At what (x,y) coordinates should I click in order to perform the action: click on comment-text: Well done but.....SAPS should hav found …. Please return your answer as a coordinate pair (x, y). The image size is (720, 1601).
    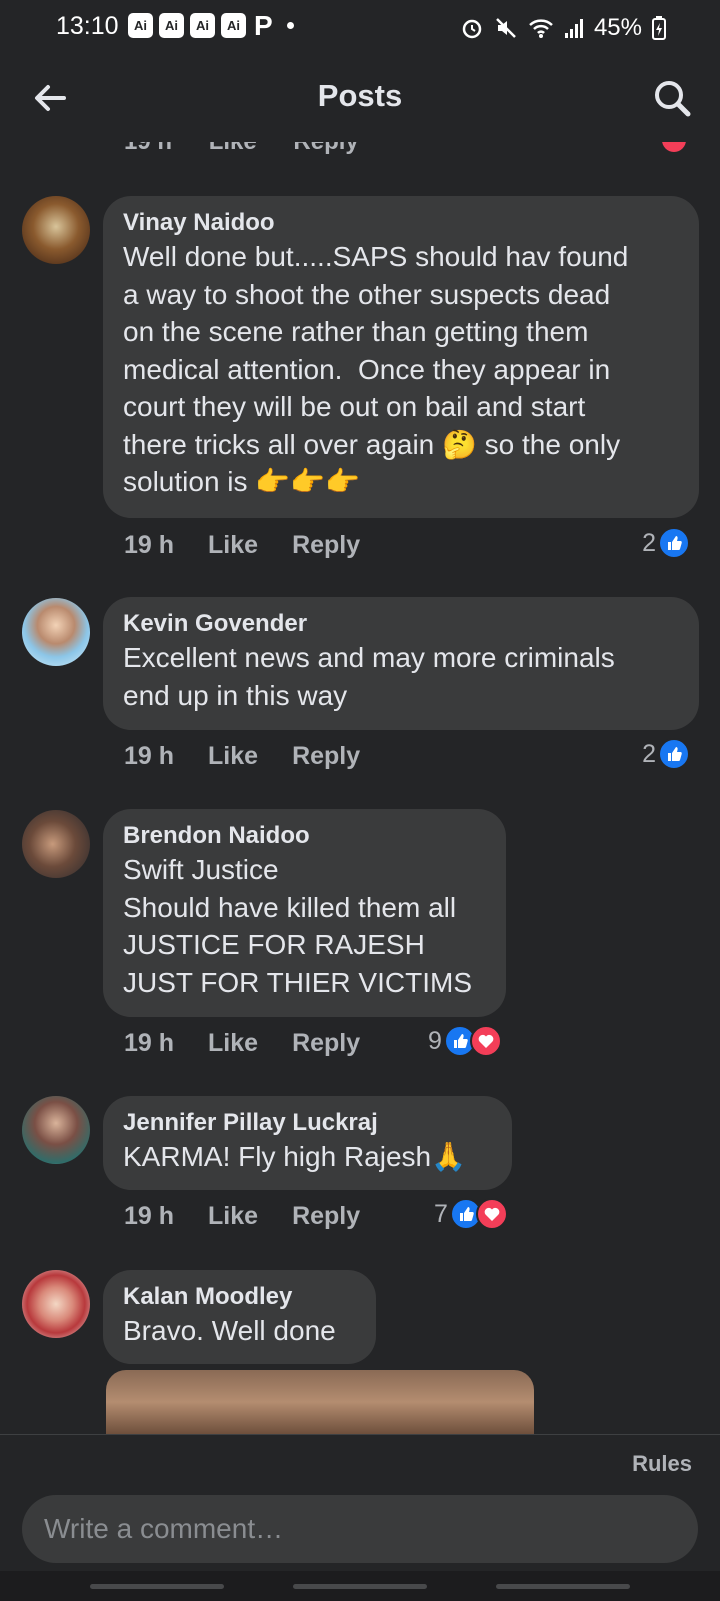
    Looking at the image, I should click on (376, 369).